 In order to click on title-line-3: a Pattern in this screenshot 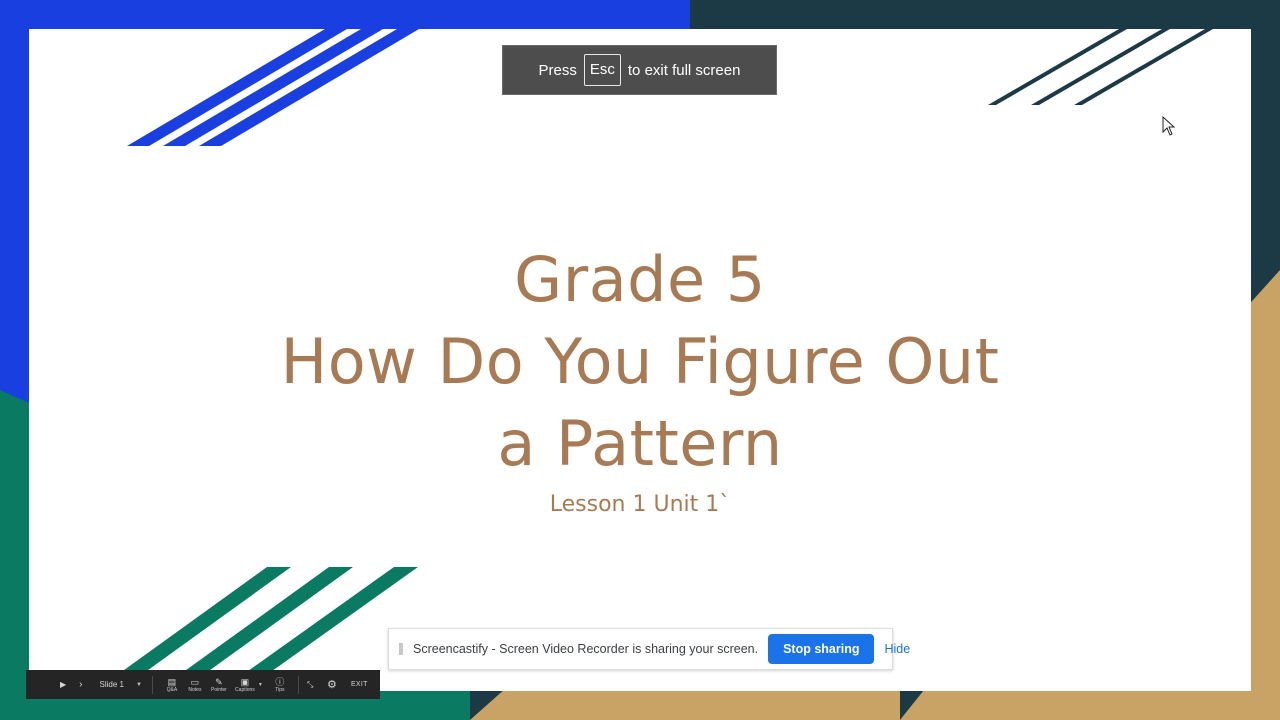, I will do `click(640, 443)`.